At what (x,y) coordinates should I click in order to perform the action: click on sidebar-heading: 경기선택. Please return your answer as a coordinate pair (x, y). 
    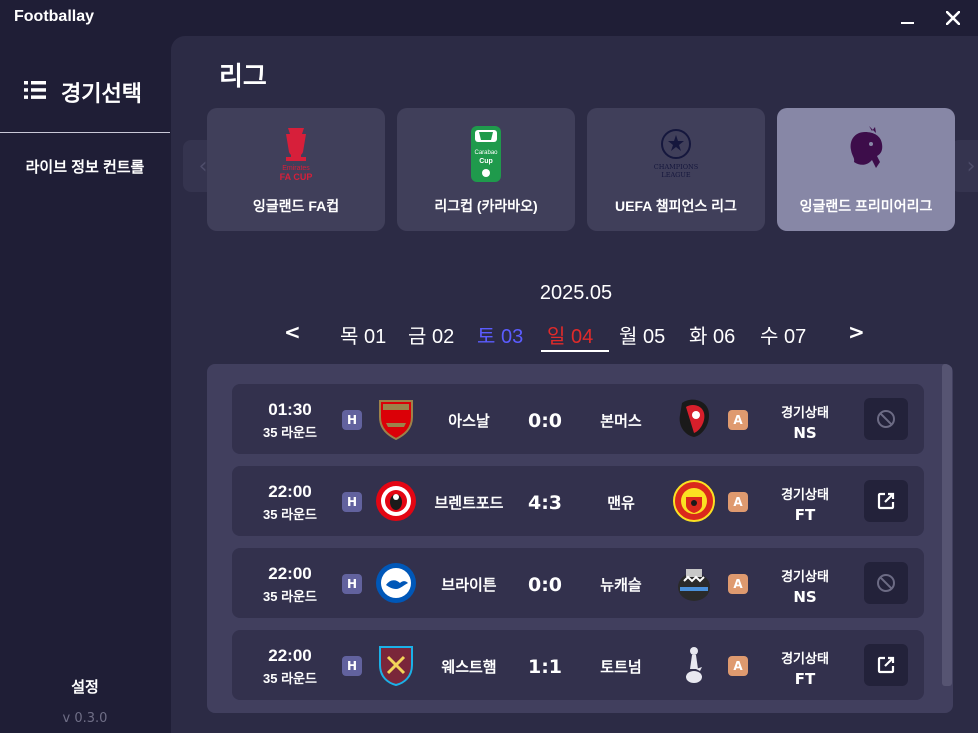
    Looking at the image, I should click on (101, 93).